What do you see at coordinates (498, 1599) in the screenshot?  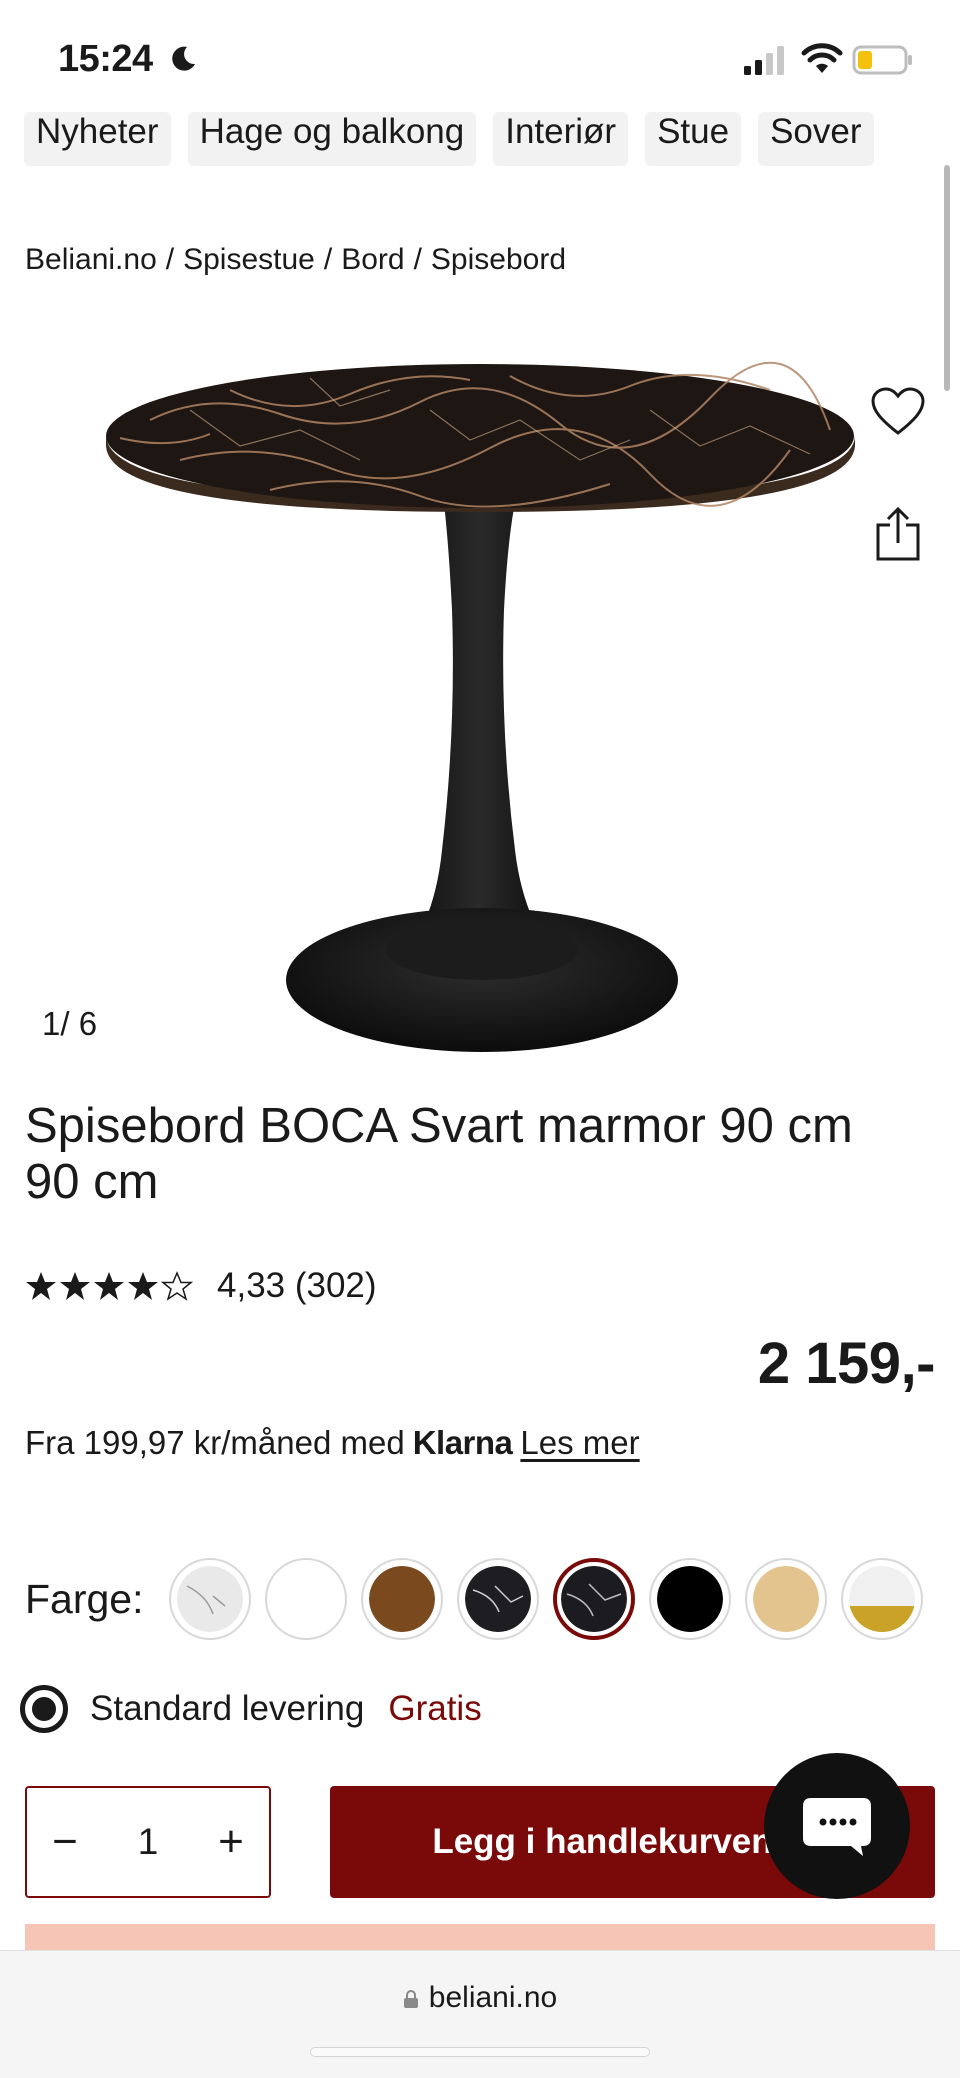 I see `swatch-black-marble-white` at bounding box center [498, 1599].